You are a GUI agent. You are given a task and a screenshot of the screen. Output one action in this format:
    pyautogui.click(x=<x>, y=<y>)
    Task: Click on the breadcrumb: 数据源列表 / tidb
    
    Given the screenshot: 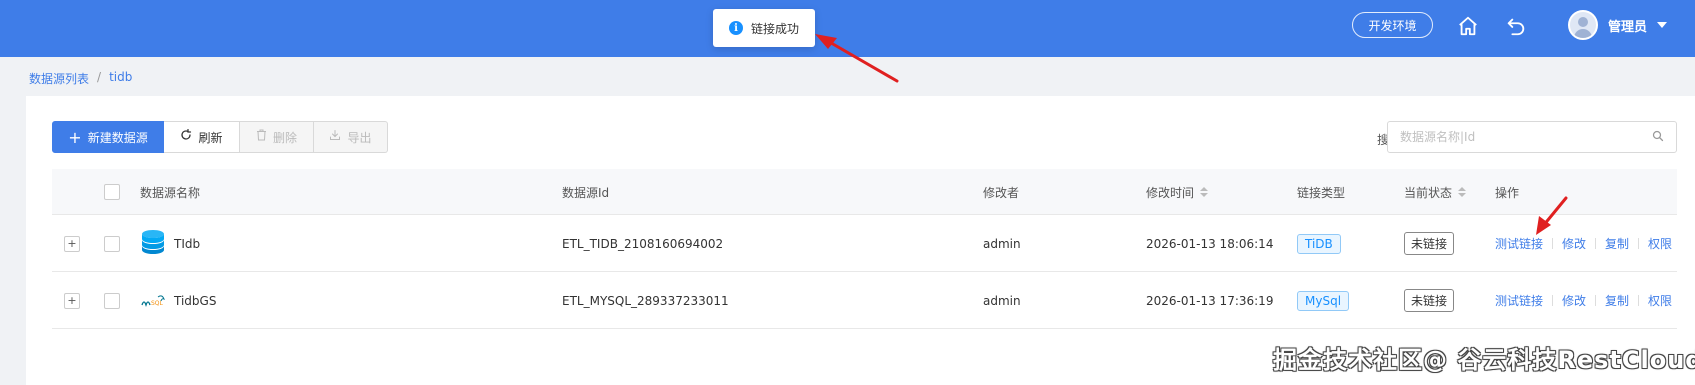 What is the action you would take?
    pyautogui.click(x=80, y=78)
    